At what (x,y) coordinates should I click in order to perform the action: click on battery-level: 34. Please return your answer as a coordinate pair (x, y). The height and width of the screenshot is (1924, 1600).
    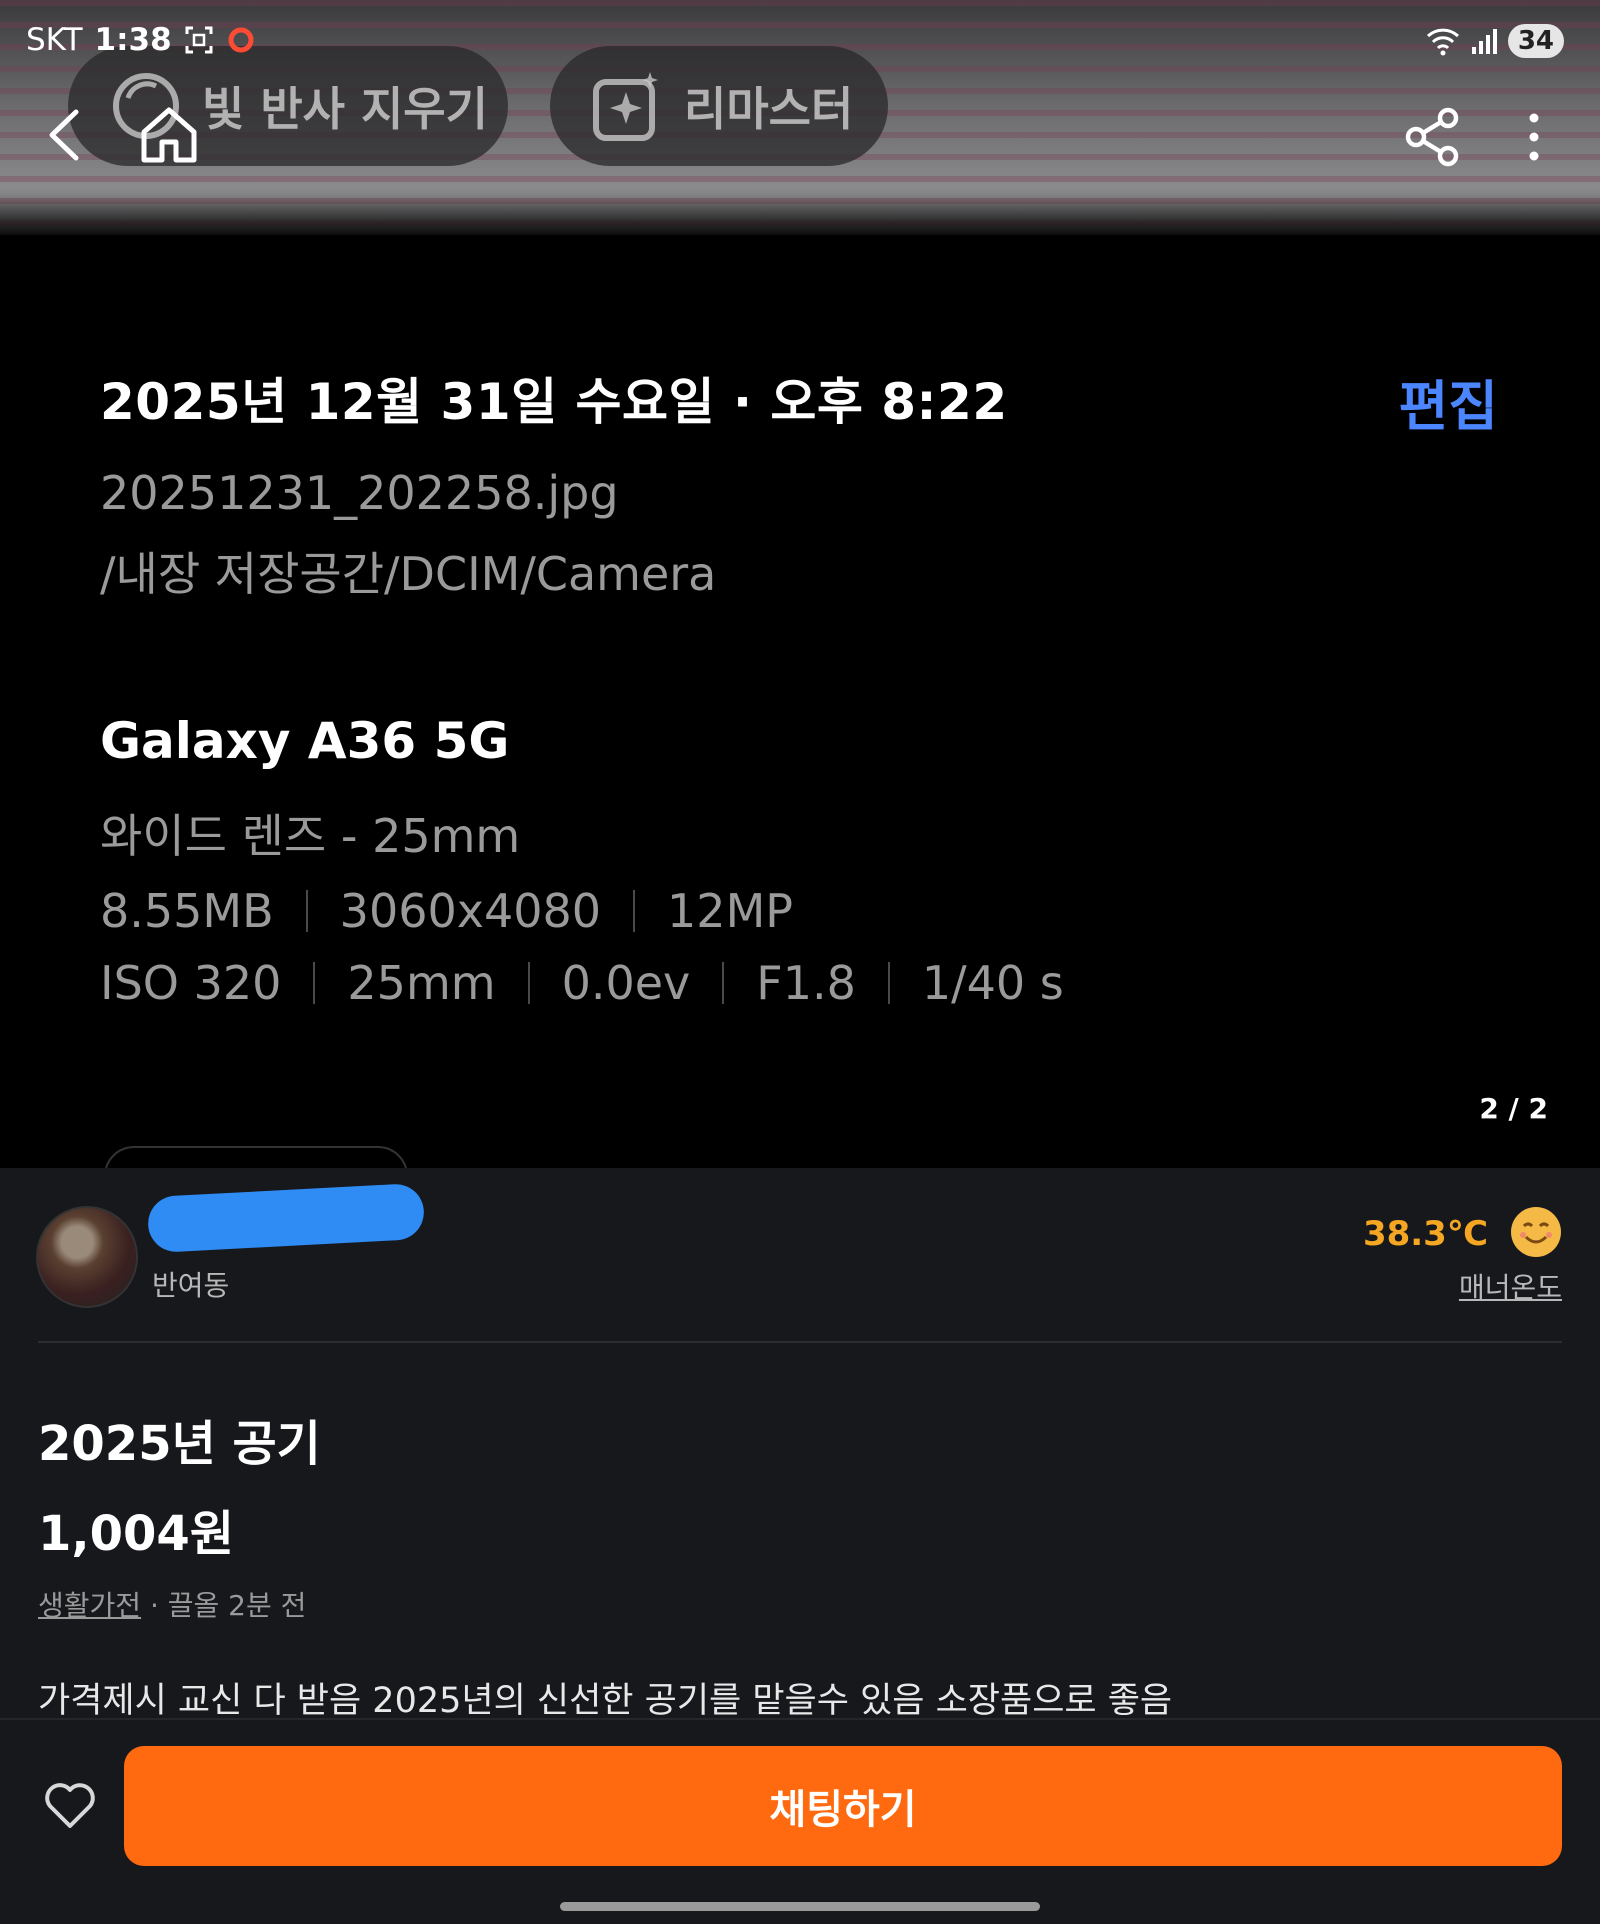
    Looking at the image, I should click on (1535, 41).